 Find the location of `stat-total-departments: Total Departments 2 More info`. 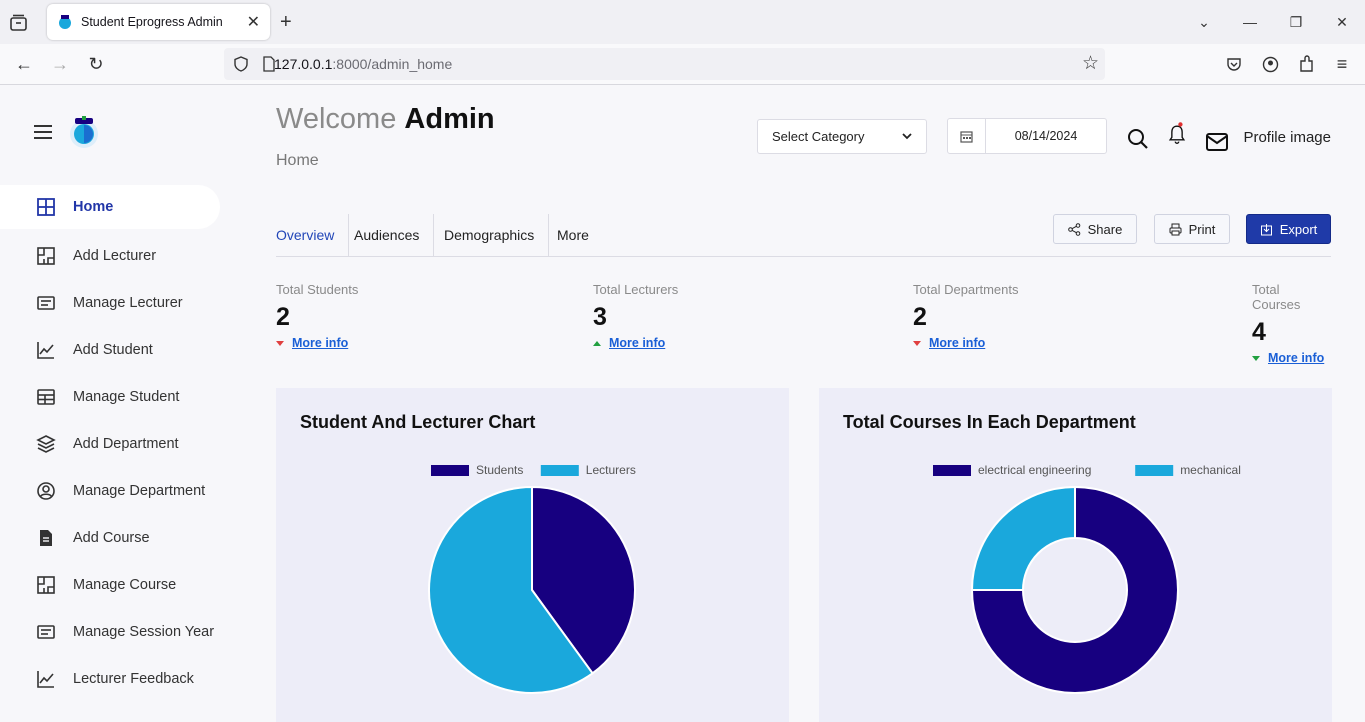

stat-total-departments: Total Departments 2 More info is located at coordinates (966, 316).